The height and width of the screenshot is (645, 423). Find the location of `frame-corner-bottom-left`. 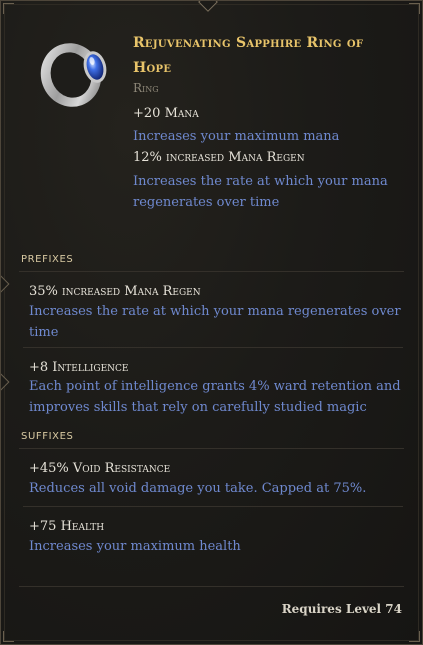

frame-corner-bottom-left is located at coordinates (8, 636).